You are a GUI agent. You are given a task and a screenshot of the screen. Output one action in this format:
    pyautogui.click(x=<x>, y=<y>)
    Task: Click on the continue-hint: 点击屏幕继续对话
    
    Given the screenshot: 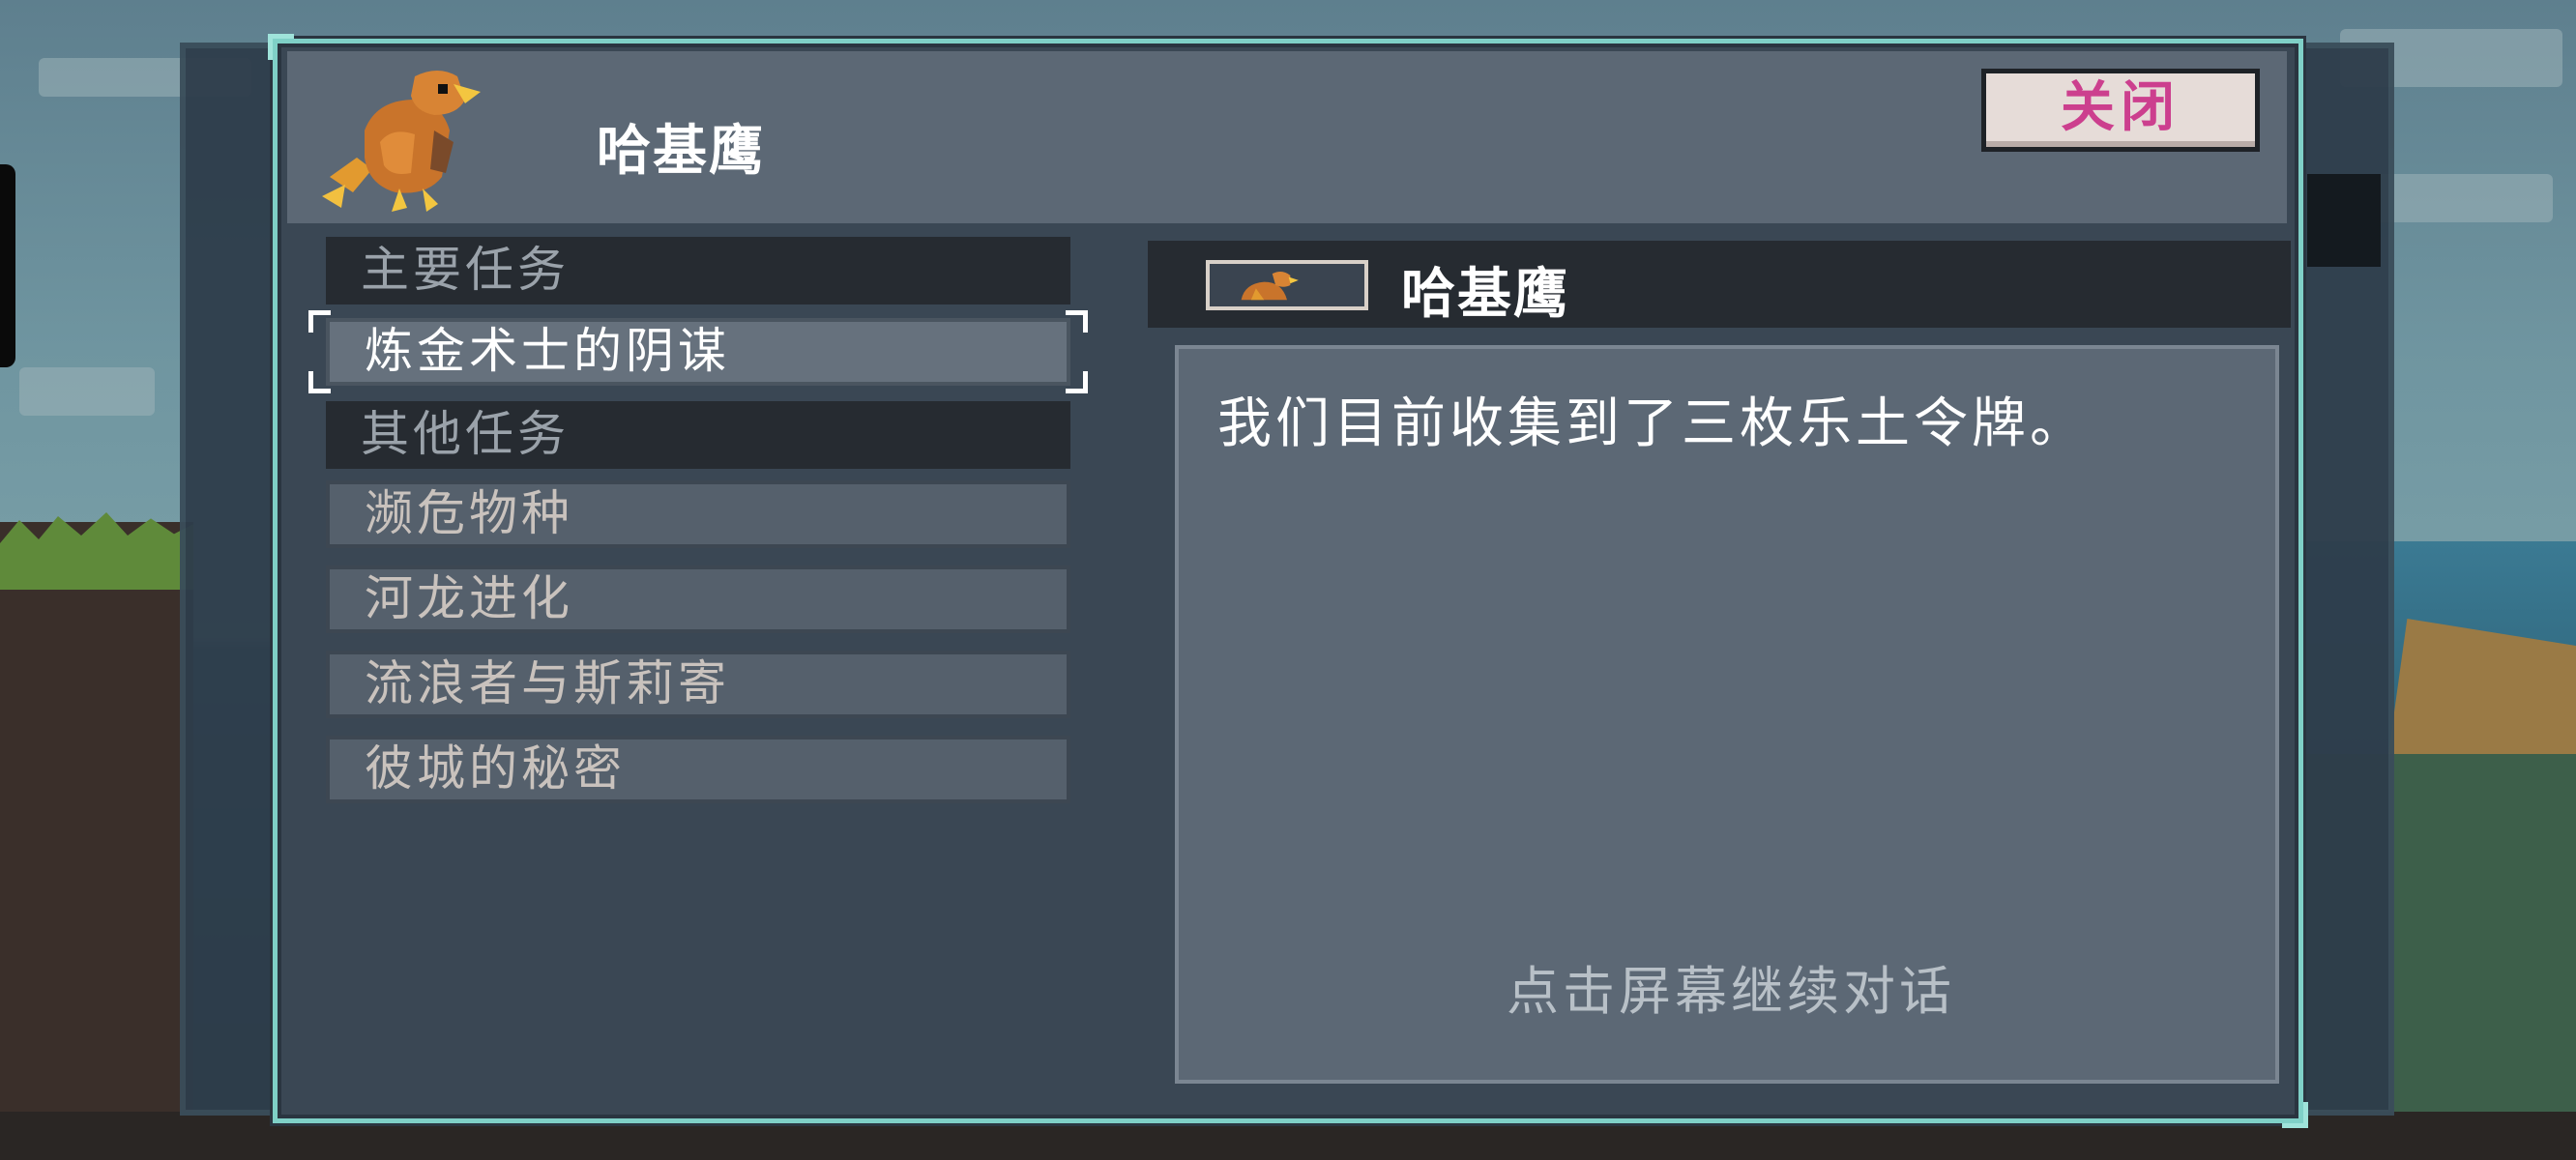 What is the action you would take?
    pyautogui.click(x=1731, y=992)
    